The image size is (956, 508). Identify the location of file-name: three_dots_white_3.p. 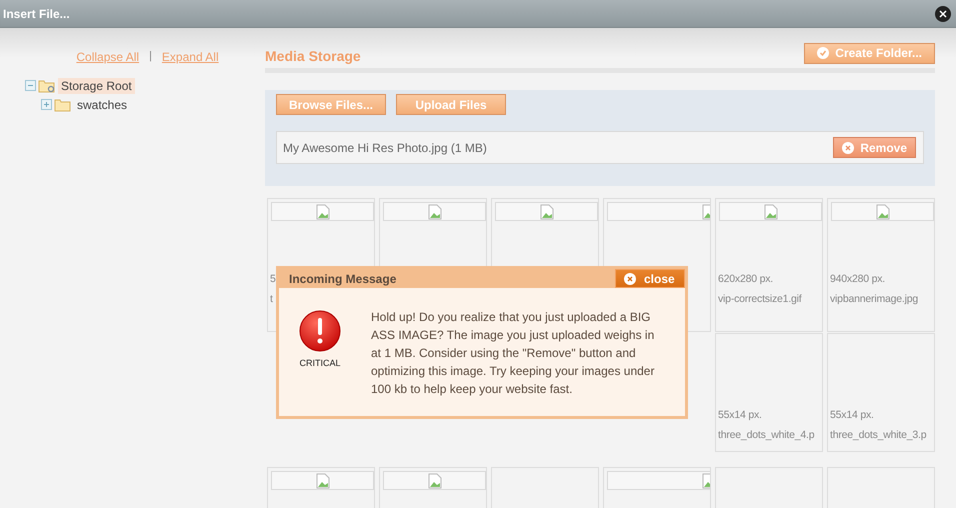
(878, 435).